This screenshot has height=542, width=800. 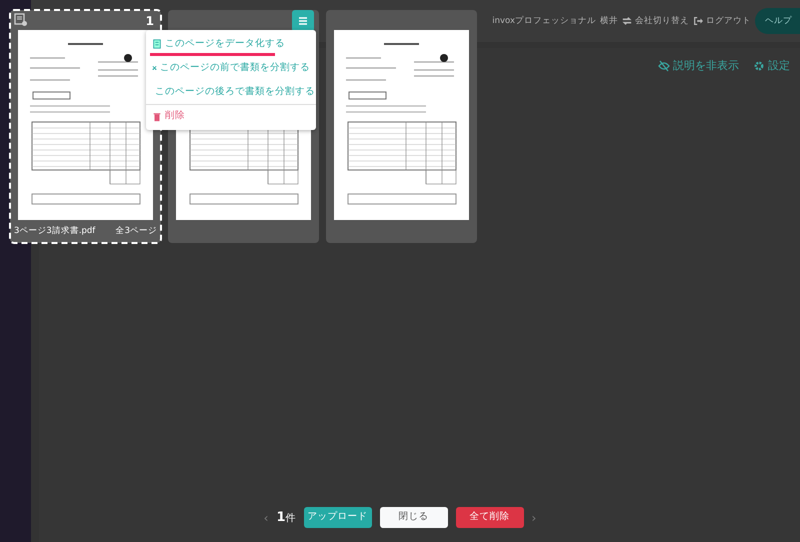 I want to click on item-count: 1件, so click(x=286, y=517).